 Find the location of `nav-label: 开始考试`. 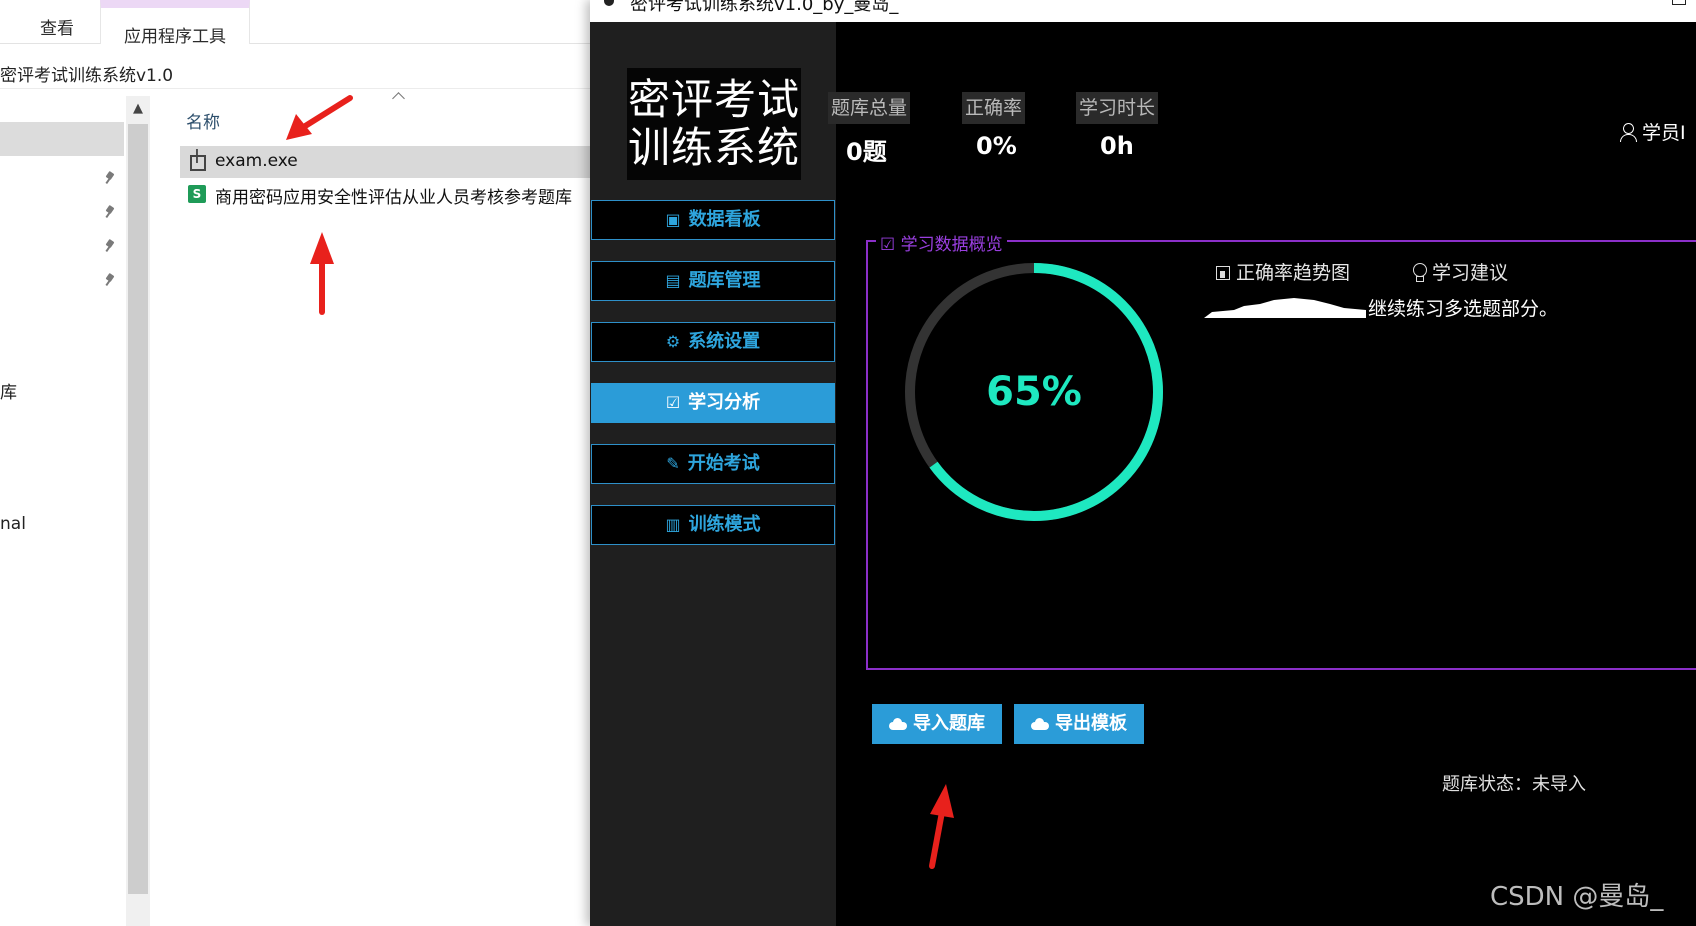

nav-label: 开始考试 is located at coordinates (723, 463).